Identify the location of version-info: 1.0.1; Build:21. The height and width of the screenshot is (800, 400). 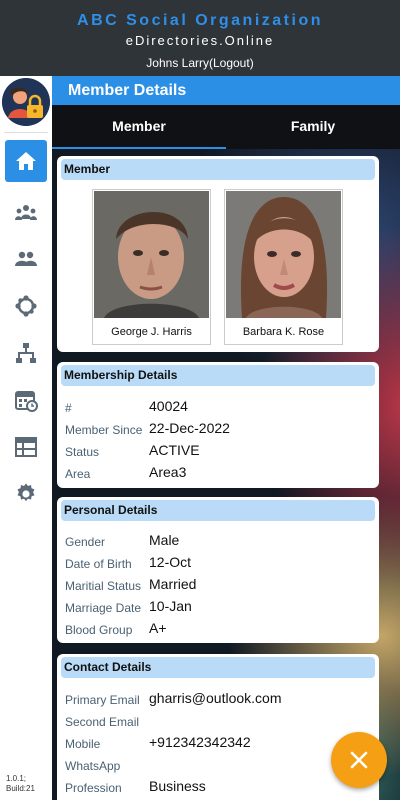
(20, 784).